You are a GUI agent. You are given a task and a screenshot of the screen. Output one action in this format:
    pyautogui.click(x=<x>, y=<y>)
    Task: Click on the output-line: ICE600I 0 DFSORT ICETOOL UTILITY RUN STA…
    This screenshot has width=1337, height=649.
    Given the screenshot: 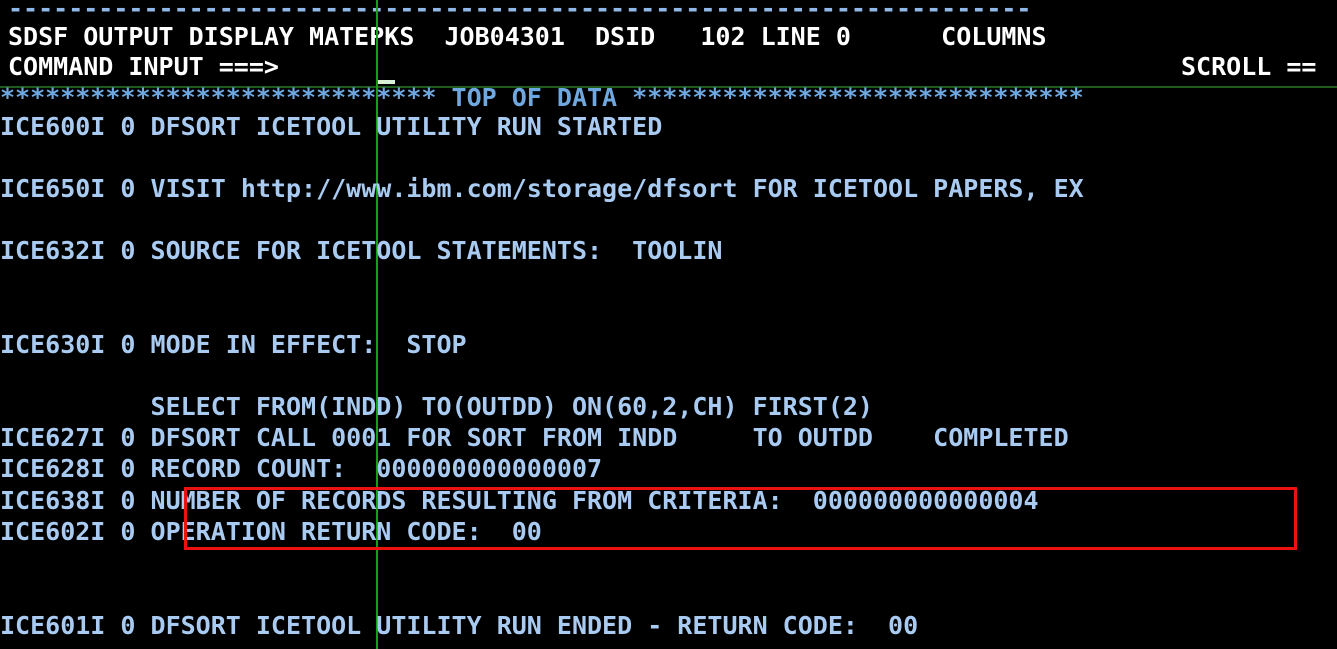 What is the action you would take?
    pyautogui.click(x=331, y=126)
    